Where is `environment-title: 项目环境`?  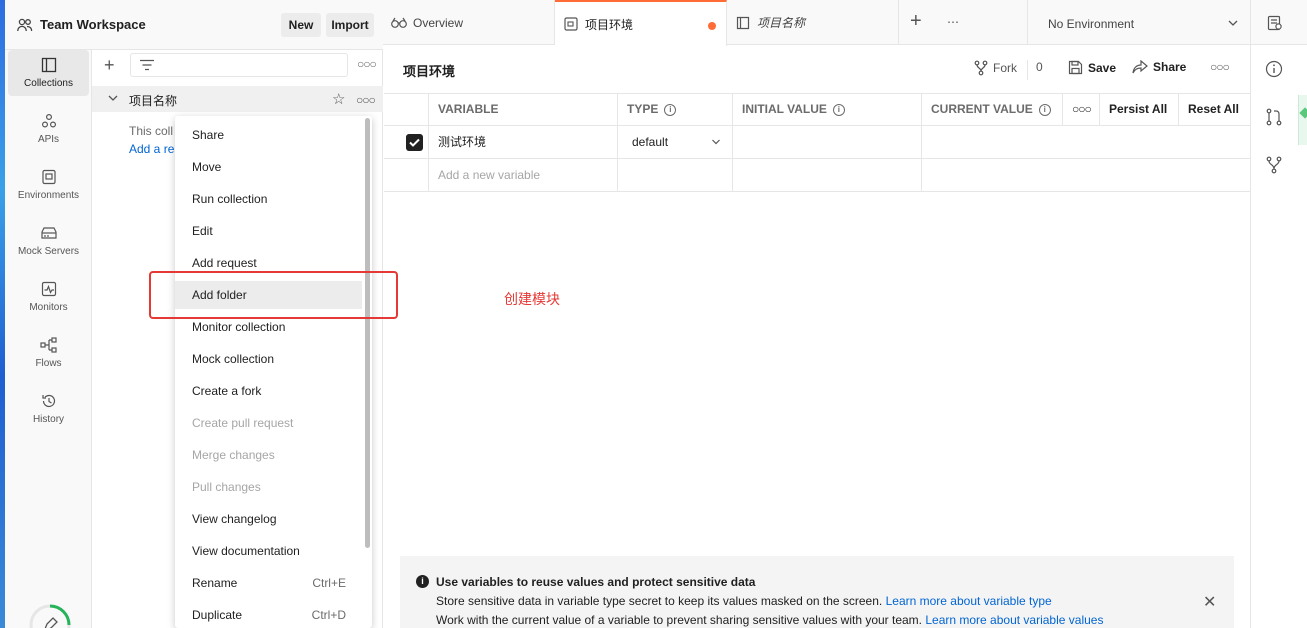 environment-title: 项目环境 is located at coordinates (429, 70).